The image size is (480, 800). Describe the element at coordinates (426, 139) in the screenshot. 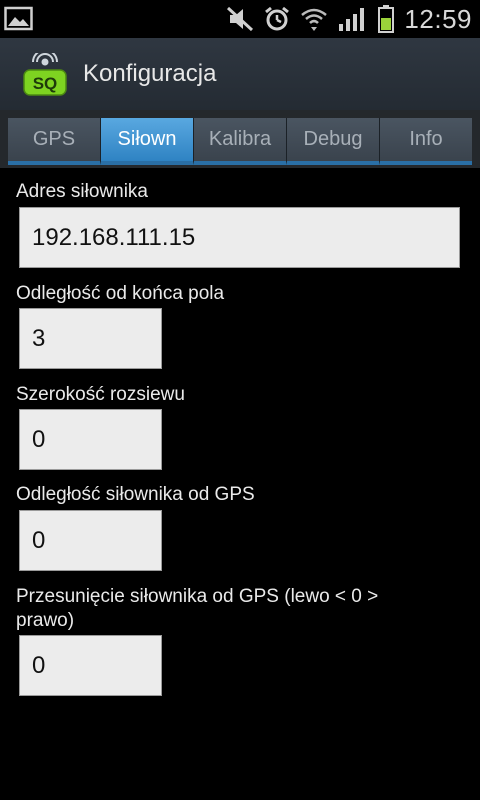

I see `tab-label: Info` at that location.